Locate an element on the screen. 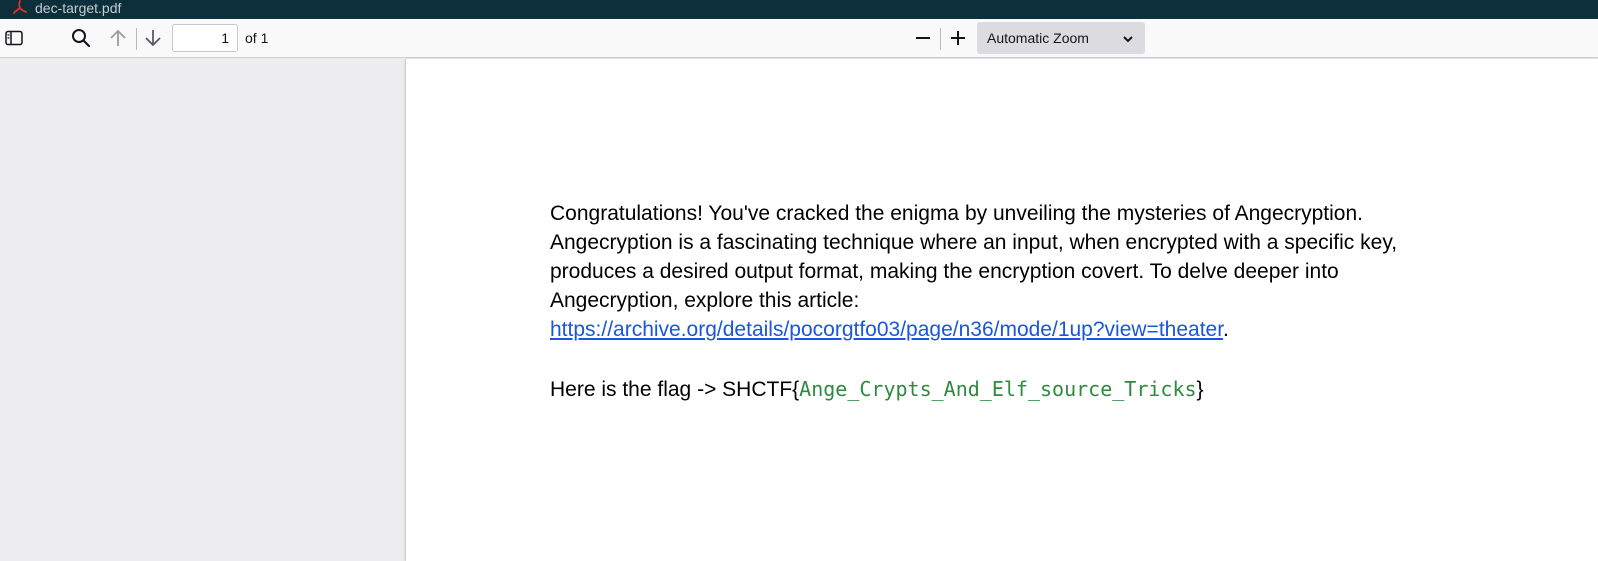 This screenshot has width=1598, height=561. minus-icon is located at coordinates (923, 38).